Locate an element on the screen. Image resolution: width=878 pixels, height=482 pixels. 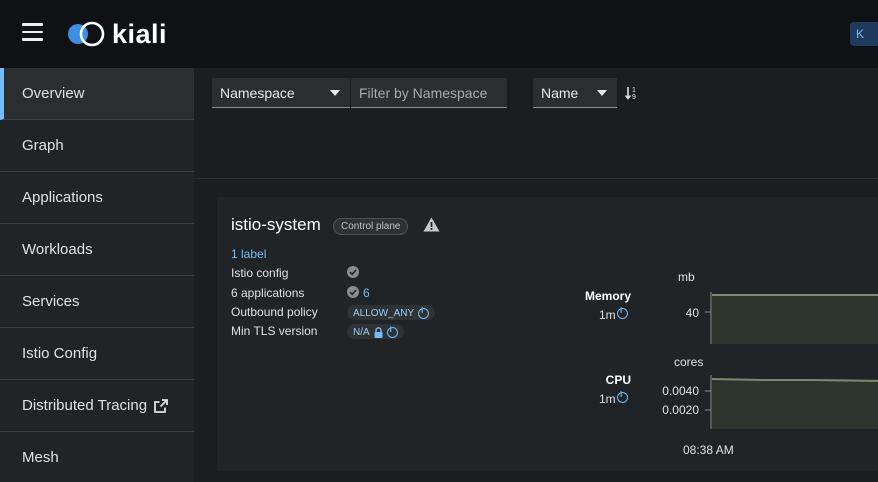
filter-type-value: Namespace is located at coordinates (257, 93).